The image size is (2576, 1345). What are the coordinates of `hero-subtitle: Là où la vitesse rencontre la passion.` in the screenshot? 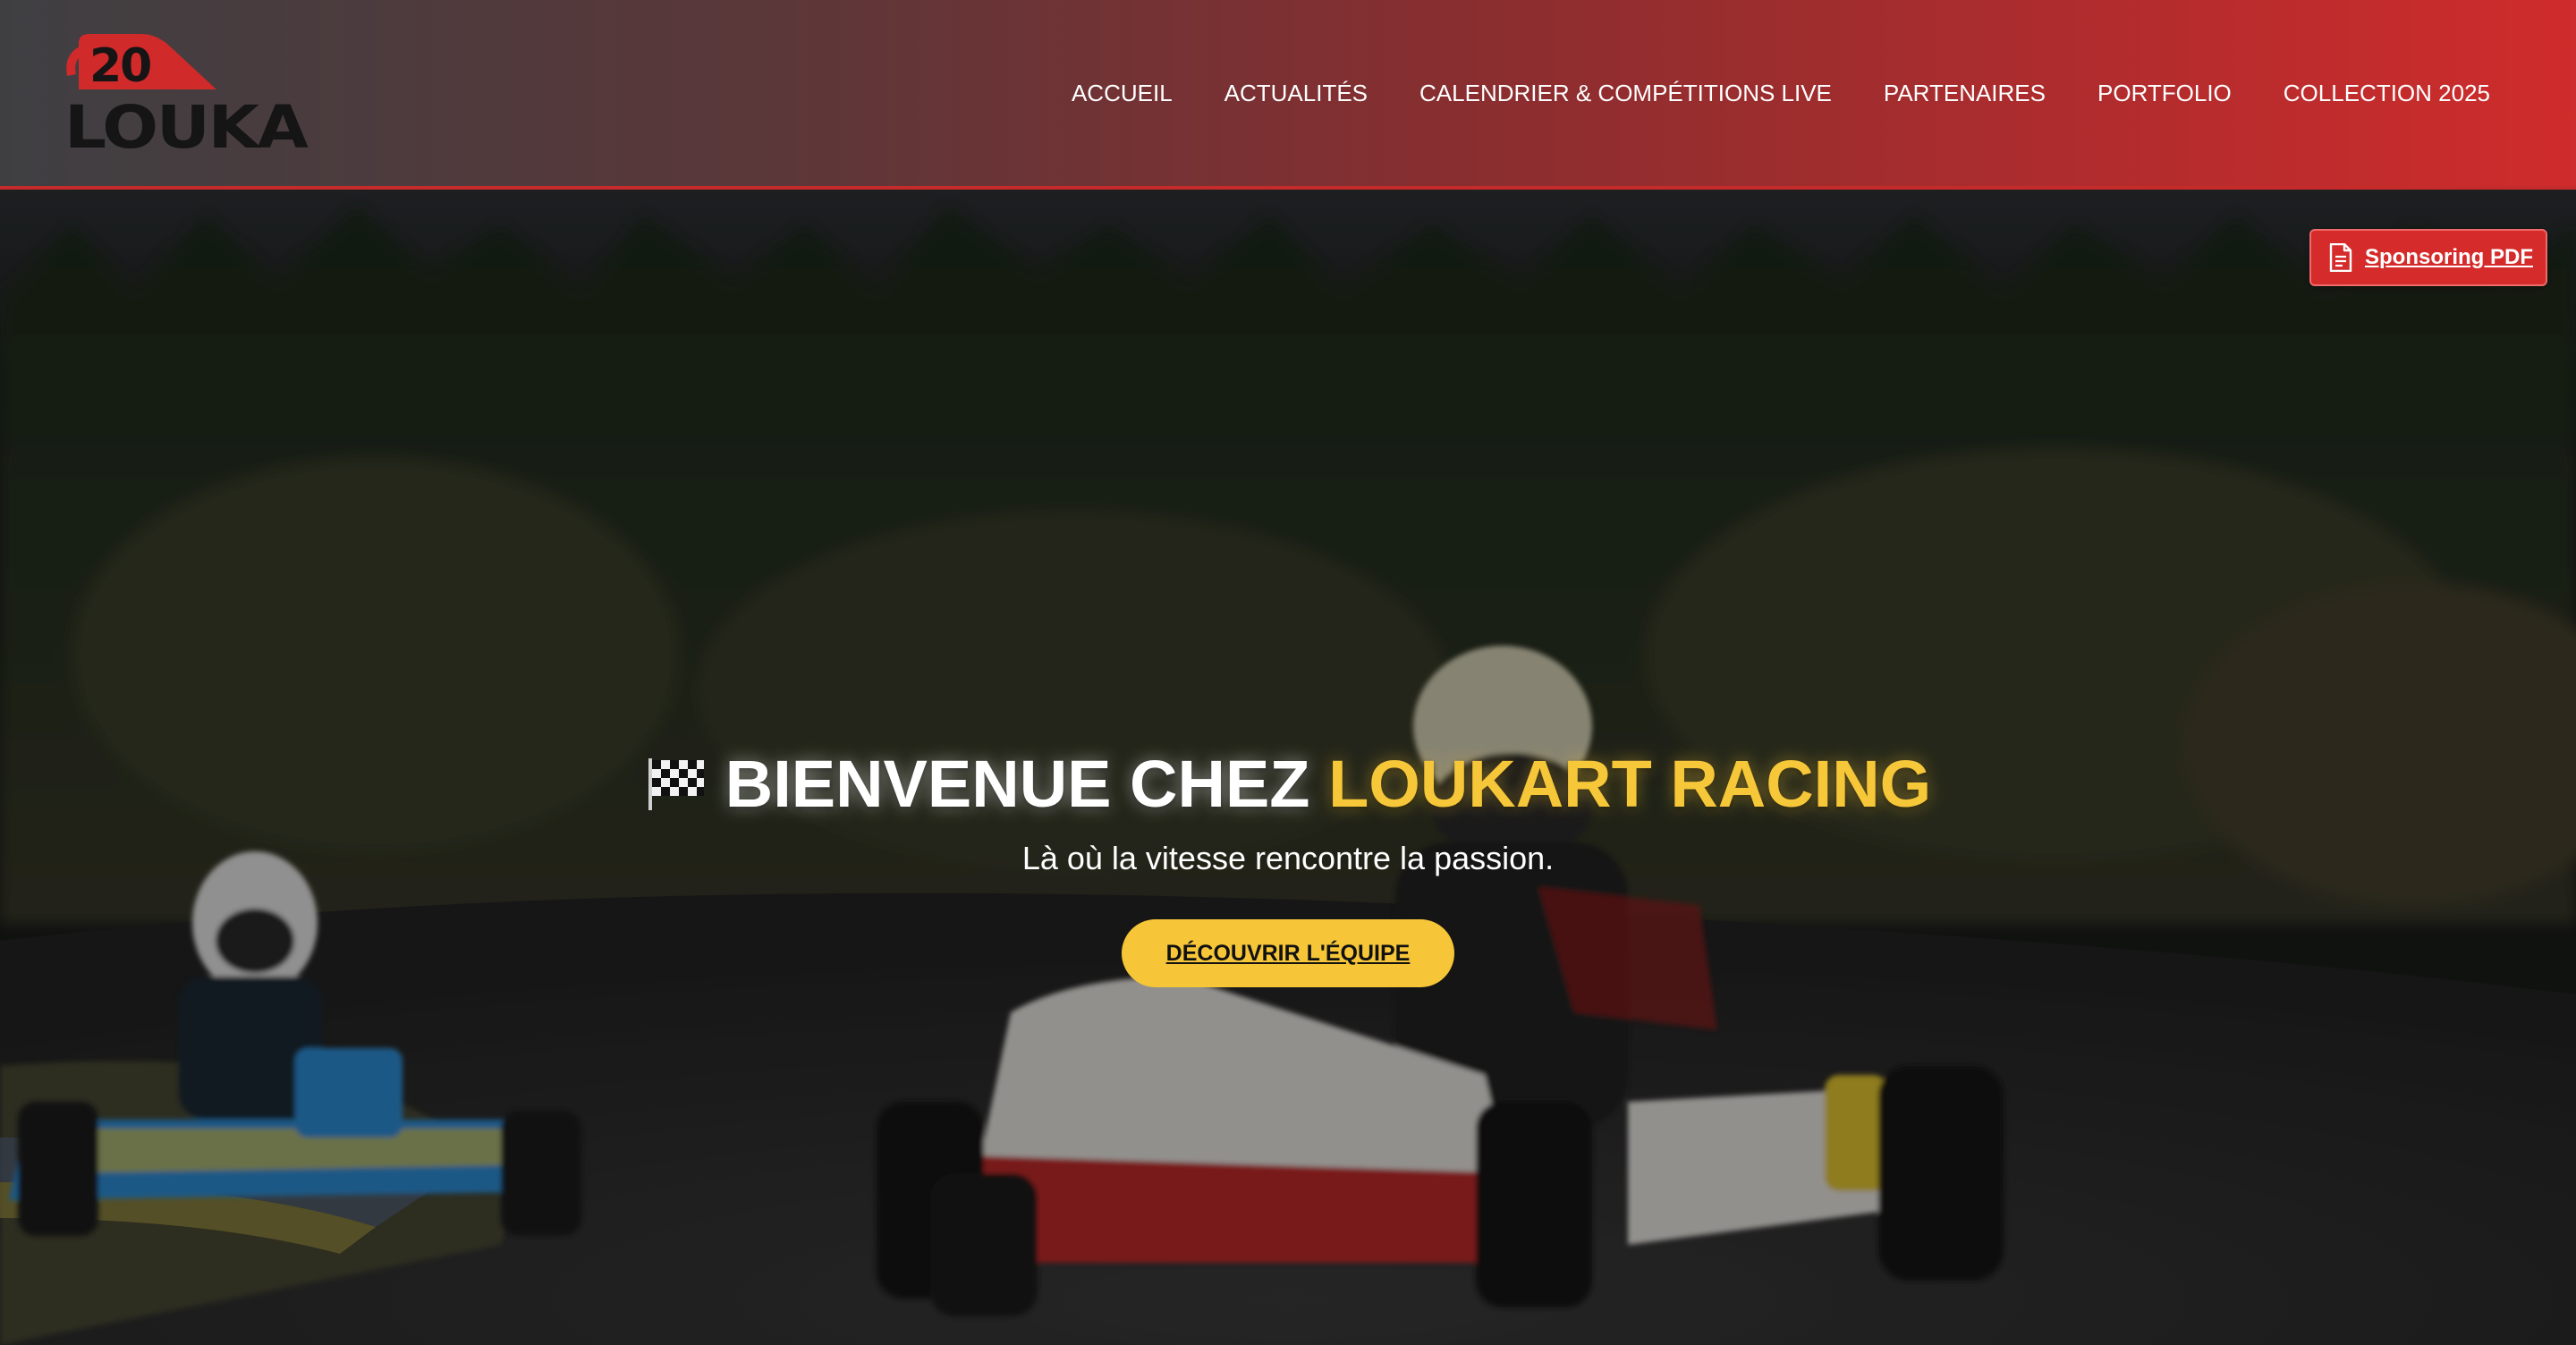 It's located at (1288, 858).